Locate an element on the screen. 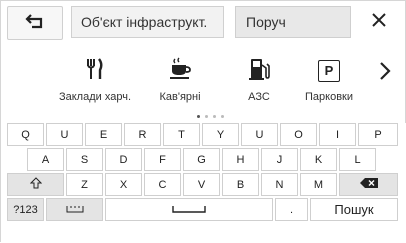  key-p: P is located at coordinates (378, 134).